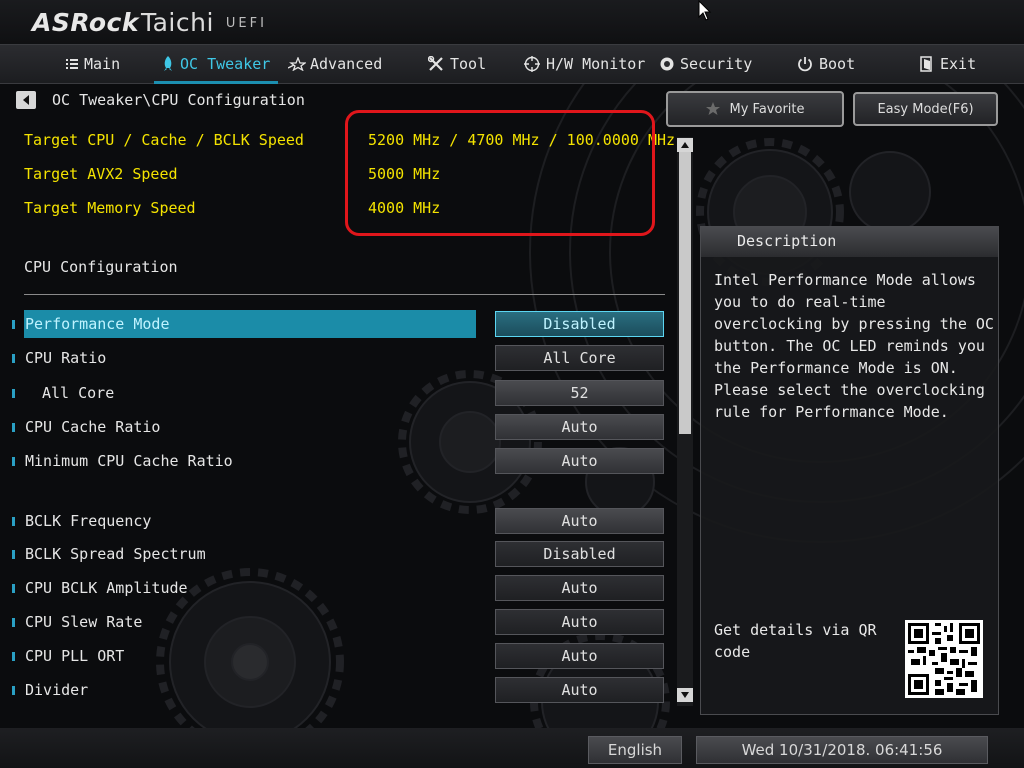 The image size is (1024, 768). Describe the element at coordinates (335, 588) in the screenshot. I see `setting-cpu-bclk-amplitude: CPU BCLK Amplitude Auto` at that location.